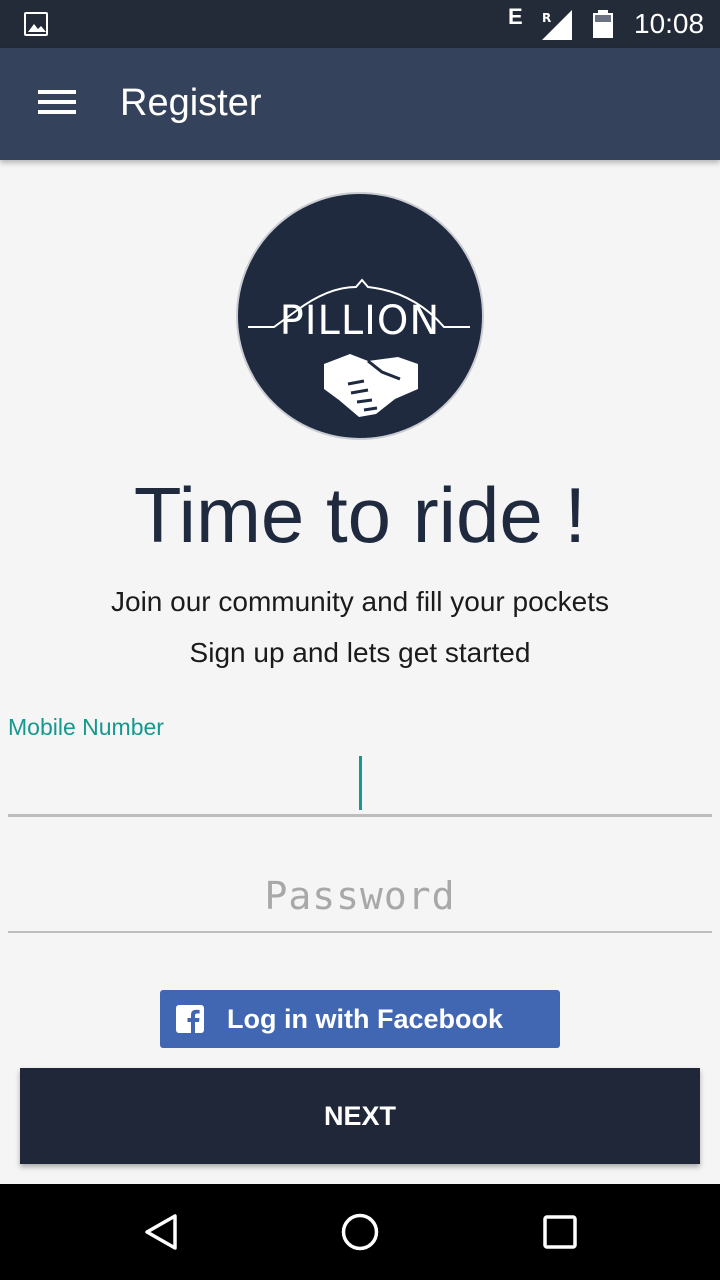  I want to click on tagline-line-2: Sign up and lets get started, so click(360, 652).